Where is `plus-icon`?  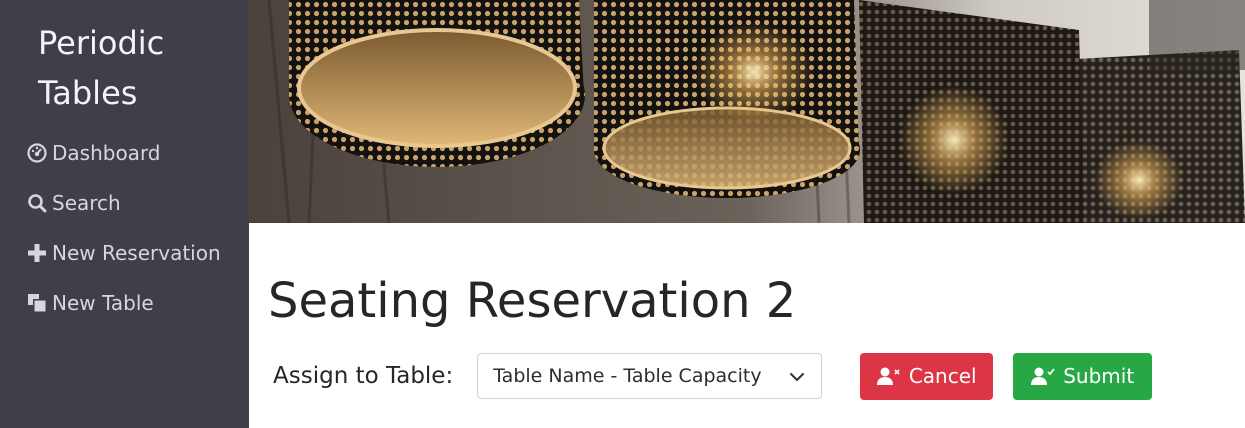 plus-icon is located at coordinates (37, 253).